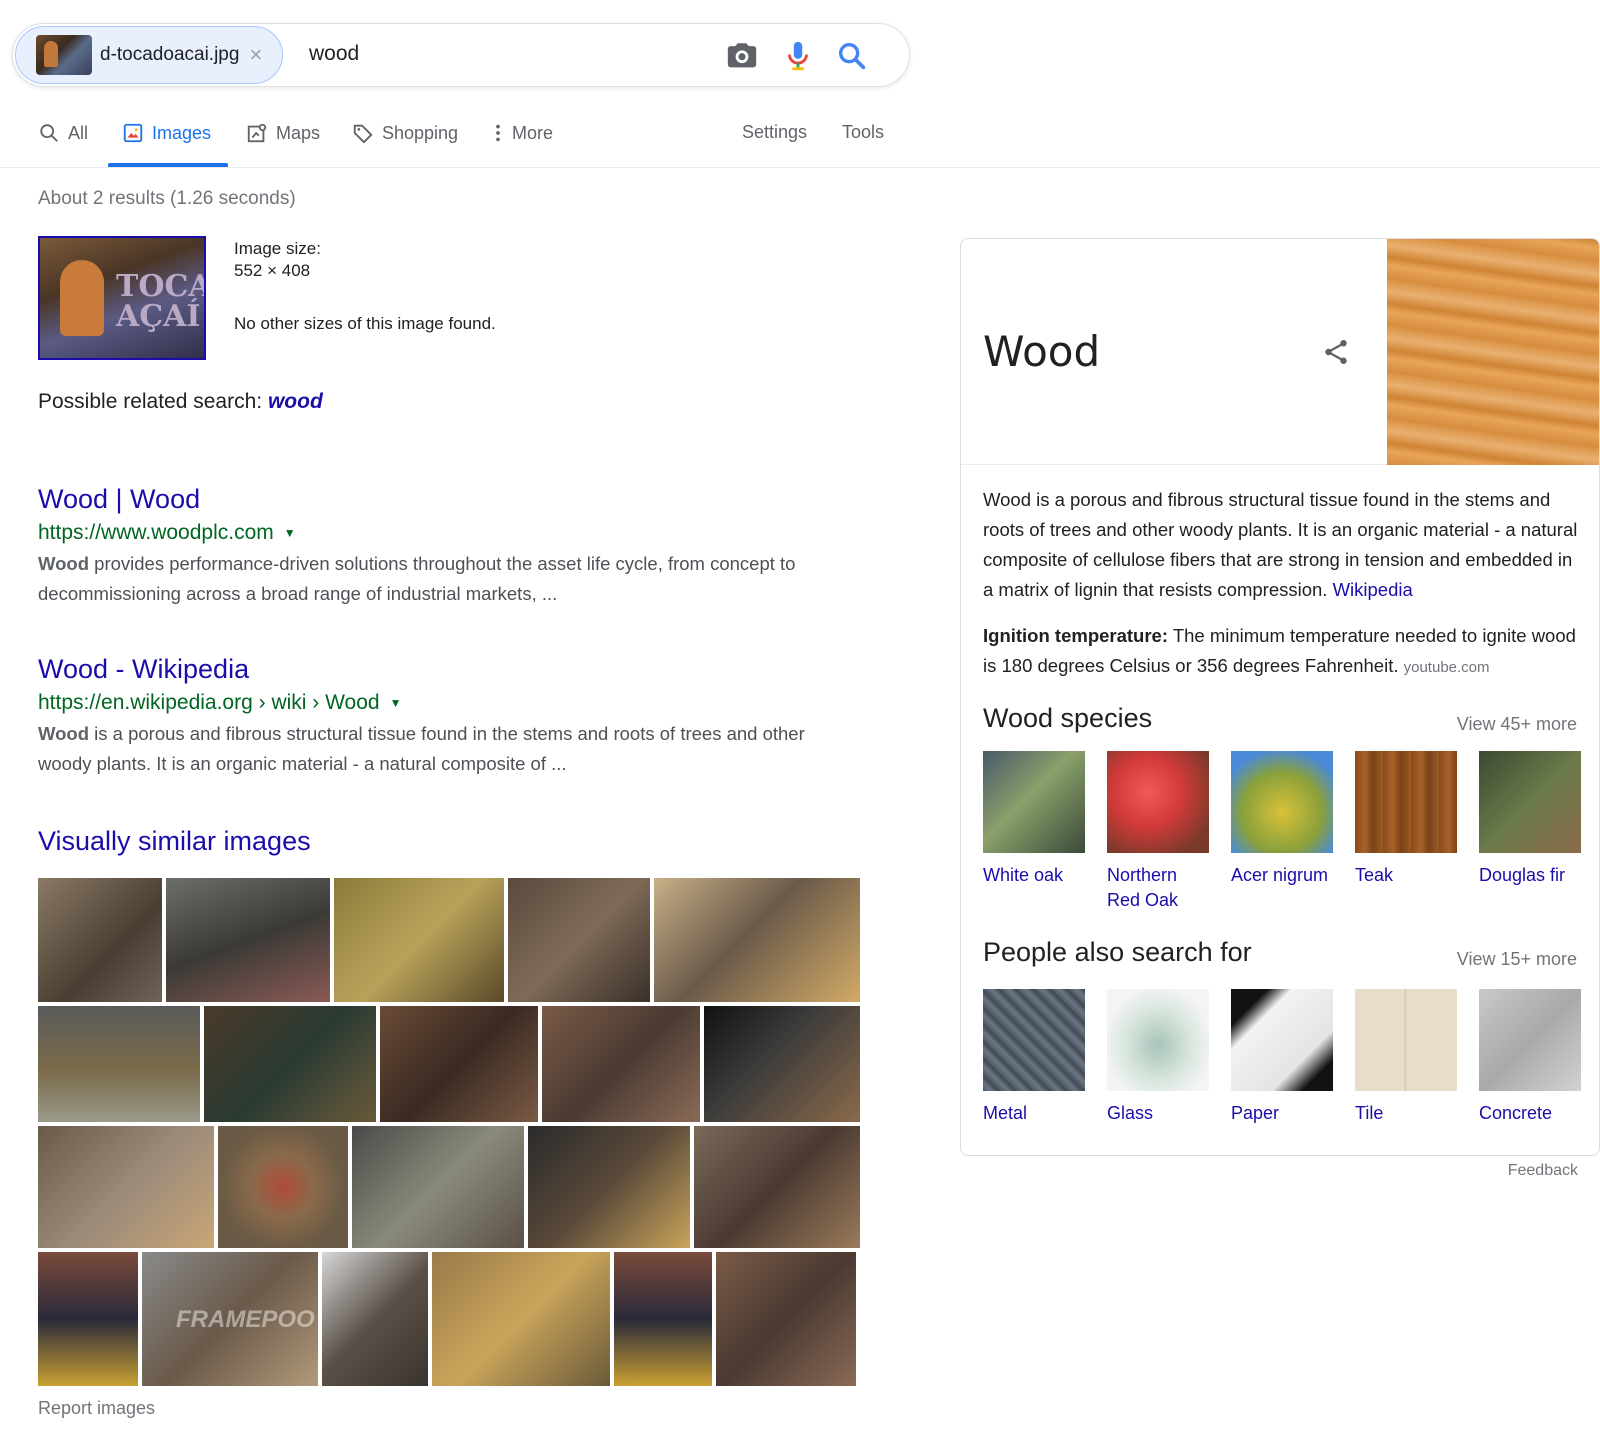  Describe the element at coordinates (420, 132) in the screenshot. I see `tab-shopping-label: Shopping` at that location.